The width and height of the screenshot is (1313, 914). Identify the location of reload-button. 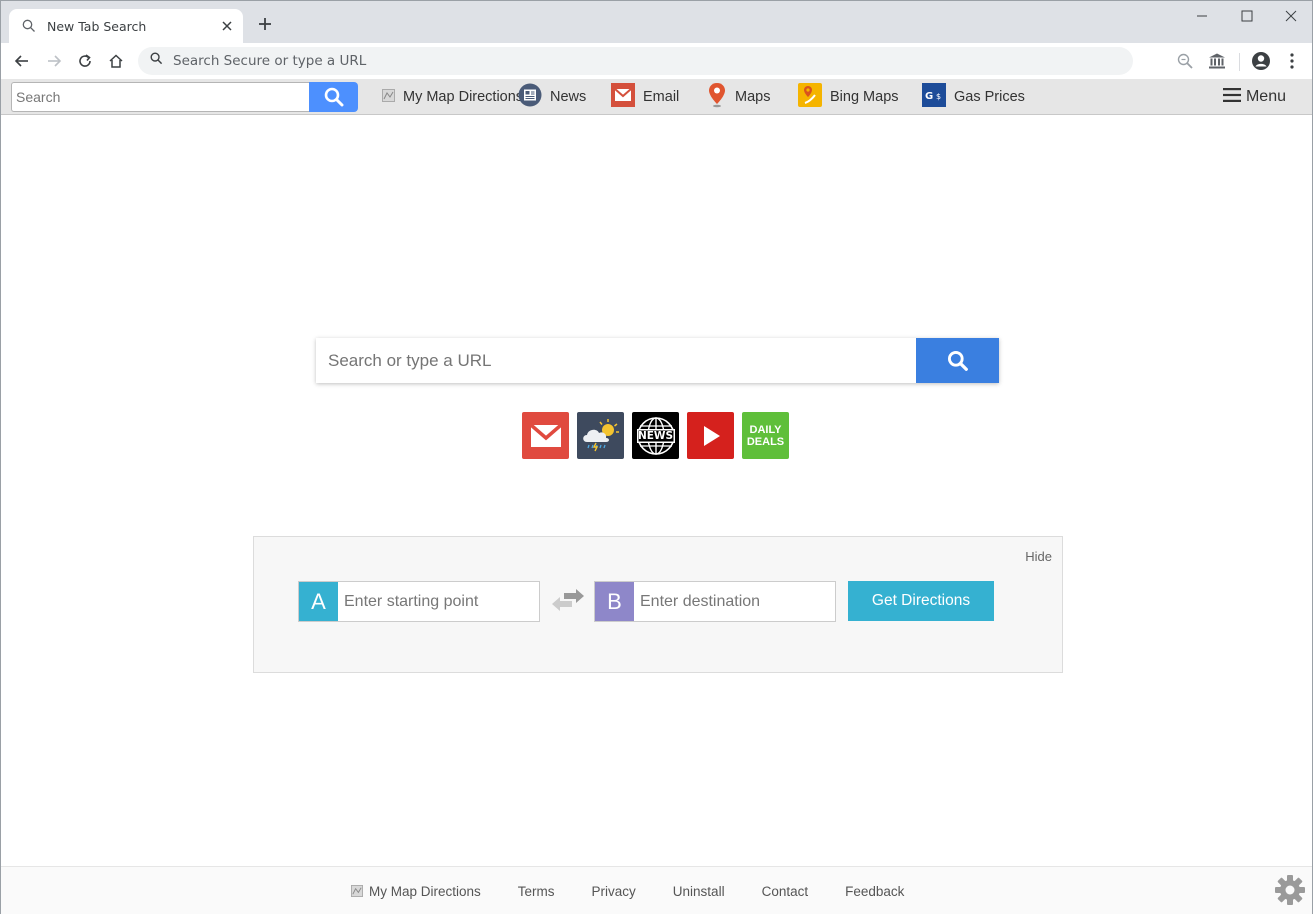
(85, 61).